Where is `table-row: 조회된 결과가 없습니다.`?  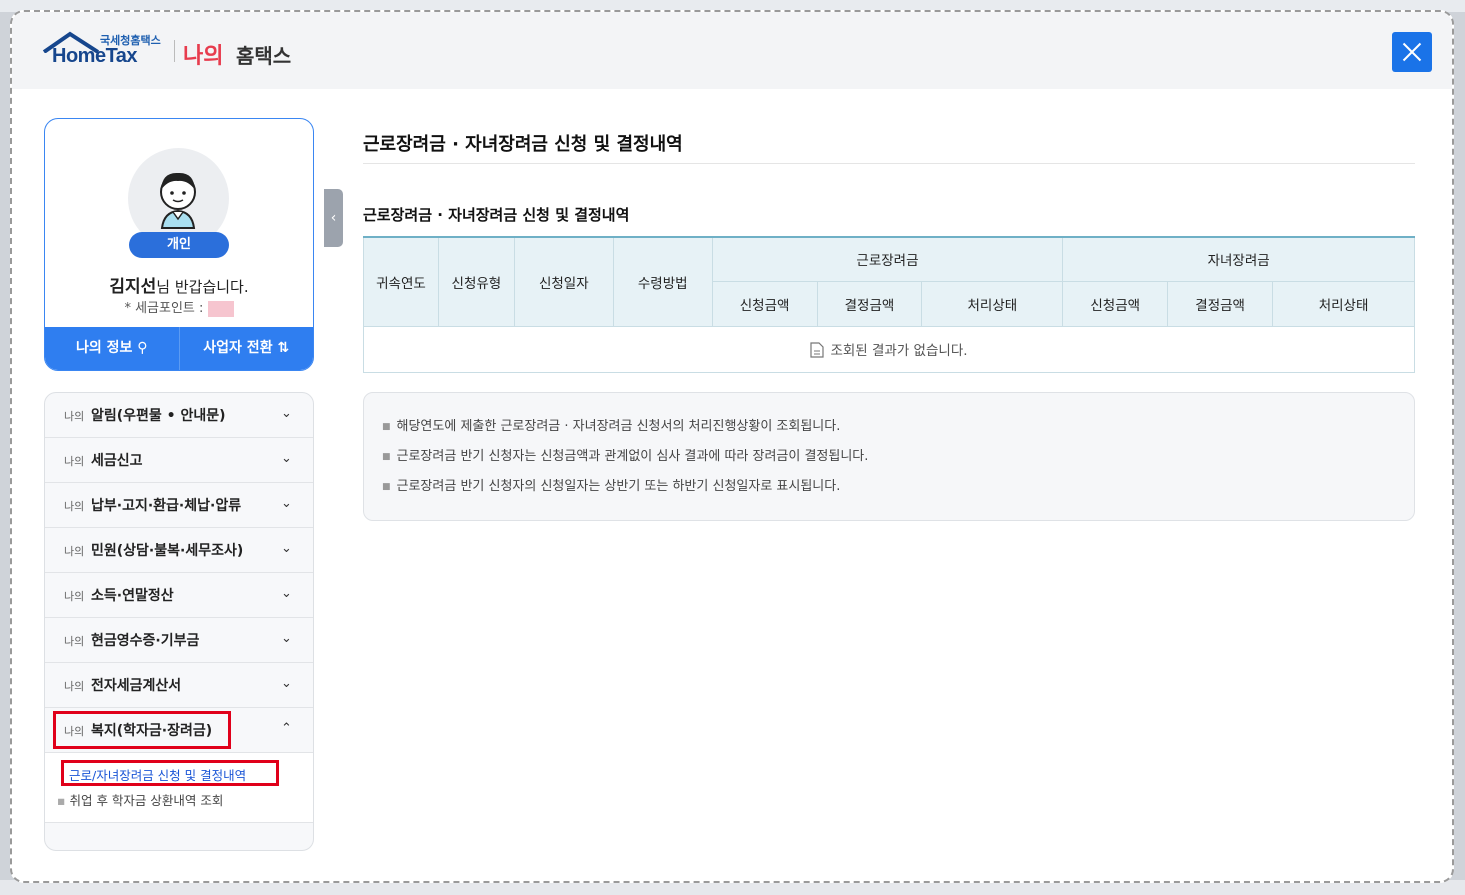 table-row: 조회된 결과가 없습니다. is located at coordinates (889, 349).